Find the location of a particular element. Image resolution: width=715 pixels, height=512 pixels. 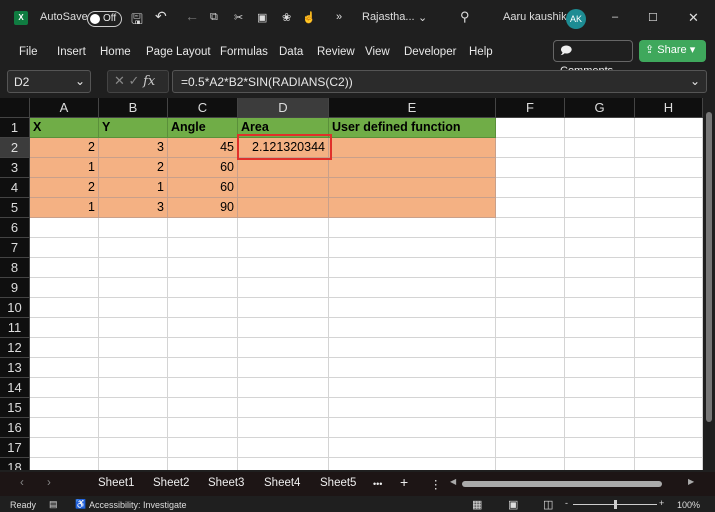

insert-function-button: fx is located at coordinates (149, 81).